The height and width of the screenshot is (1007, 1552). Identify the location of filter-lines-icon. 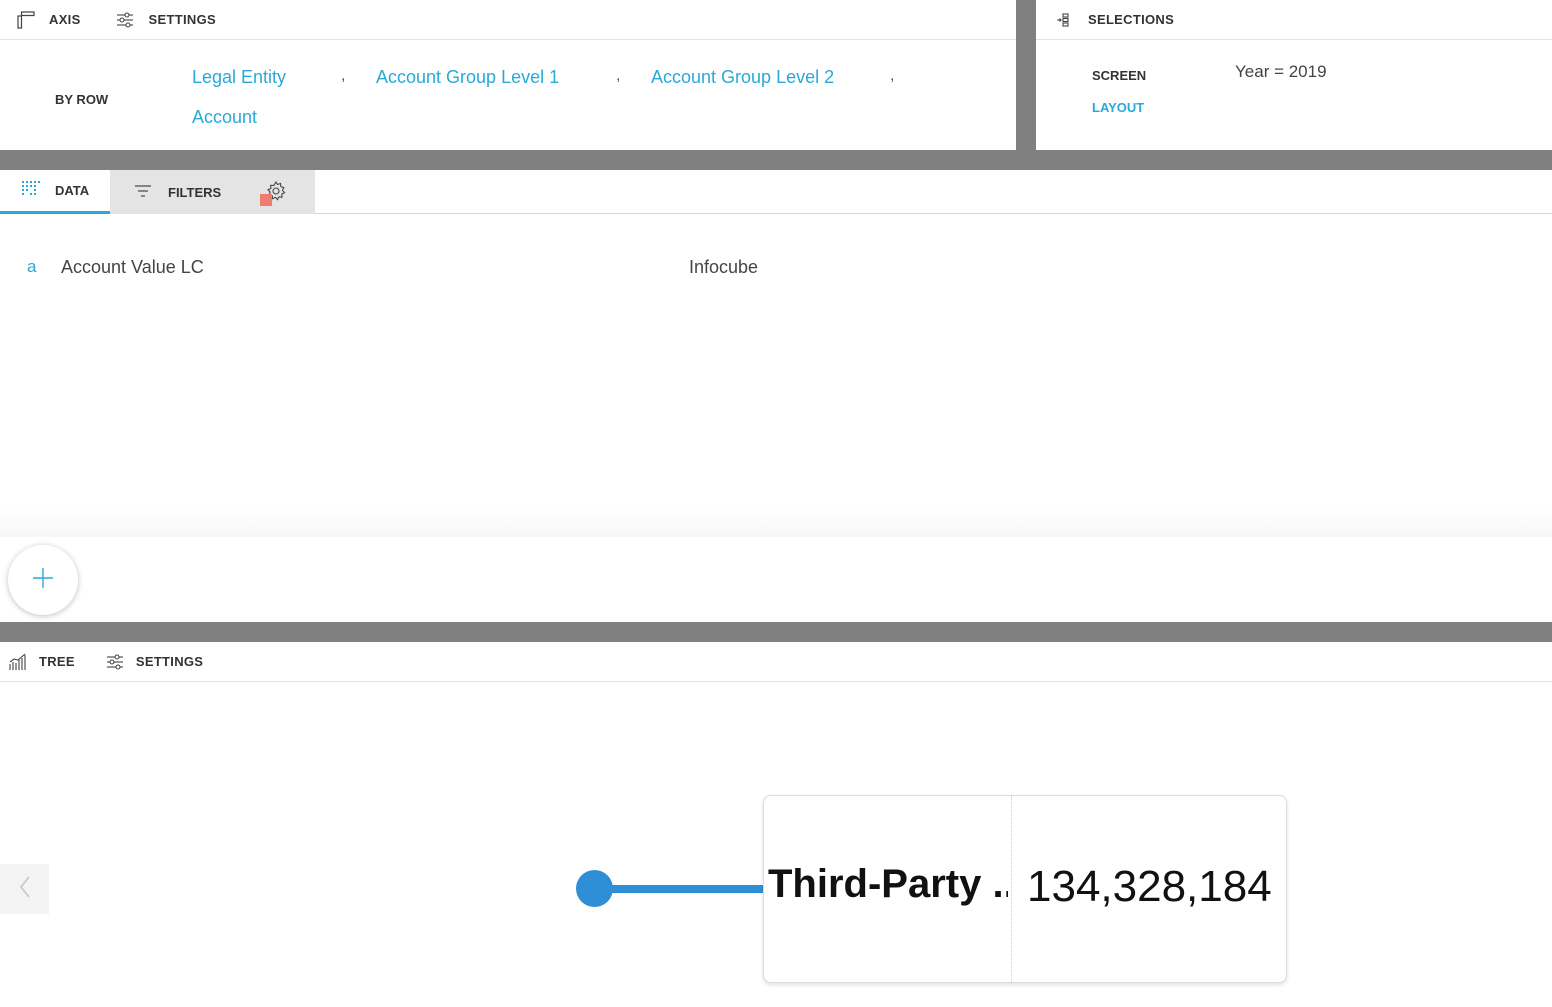
(143, 192).